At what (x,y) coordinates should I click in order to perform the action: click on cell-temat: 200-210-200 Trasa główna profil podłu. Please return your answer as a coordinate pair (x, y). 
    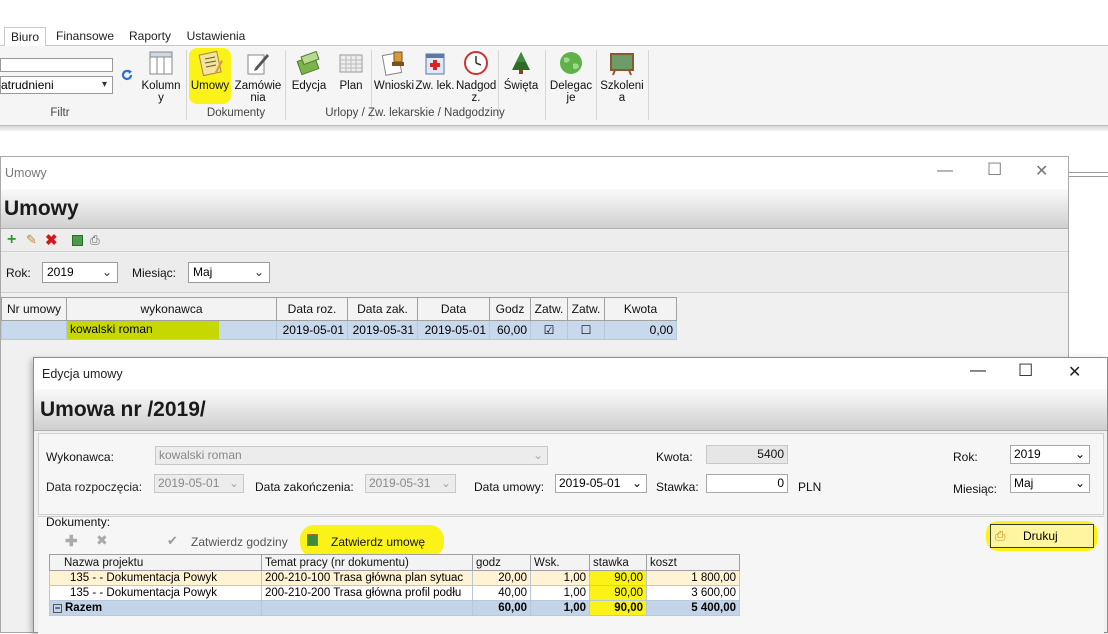
    Looking at the image, I should click on (367, 593).